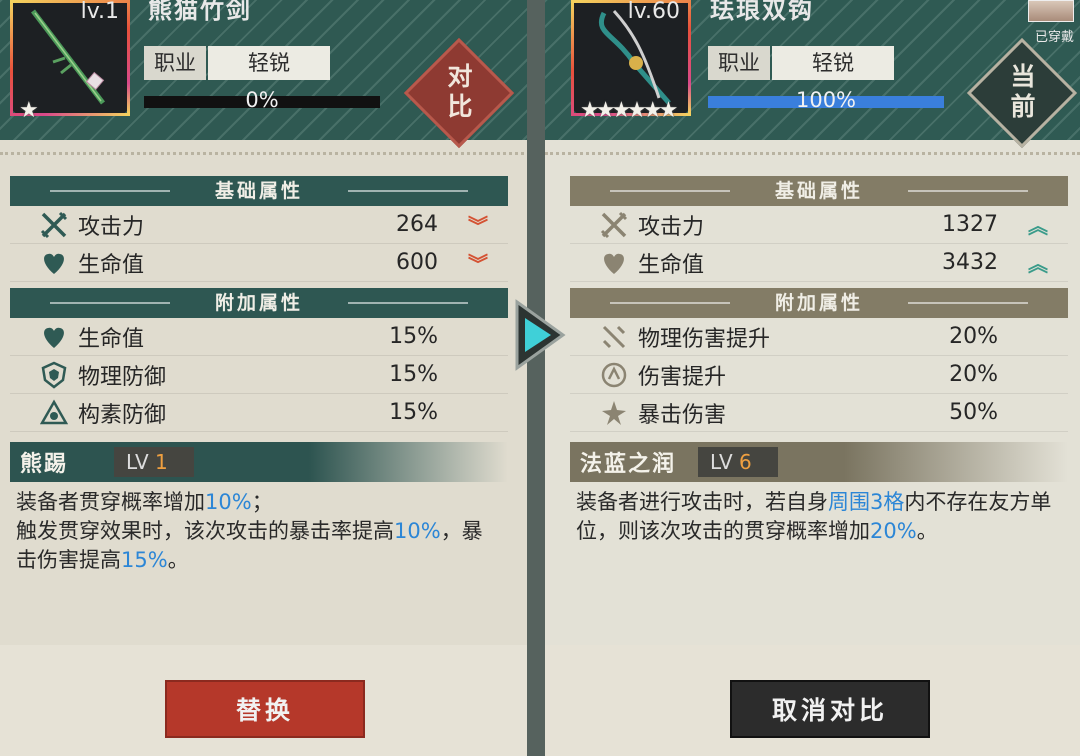 The height and width of the screenshot is (756, 1080). I want to click on stat-value: 50%, so click(973, 412).